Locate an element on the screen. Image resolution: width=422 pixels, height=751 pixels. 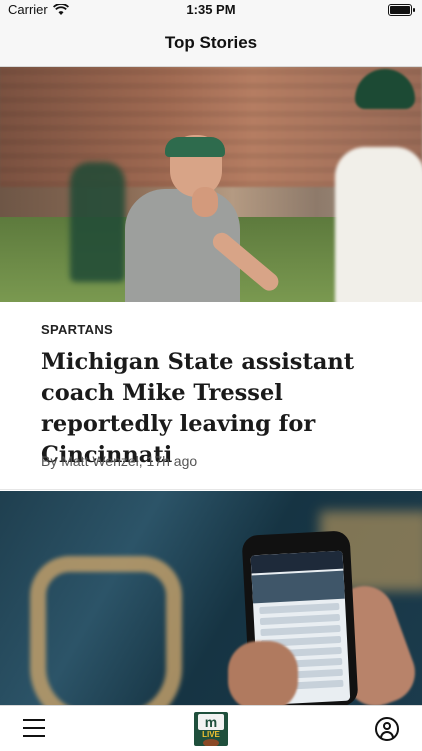
account-icon is located at coordinates (387, 729).